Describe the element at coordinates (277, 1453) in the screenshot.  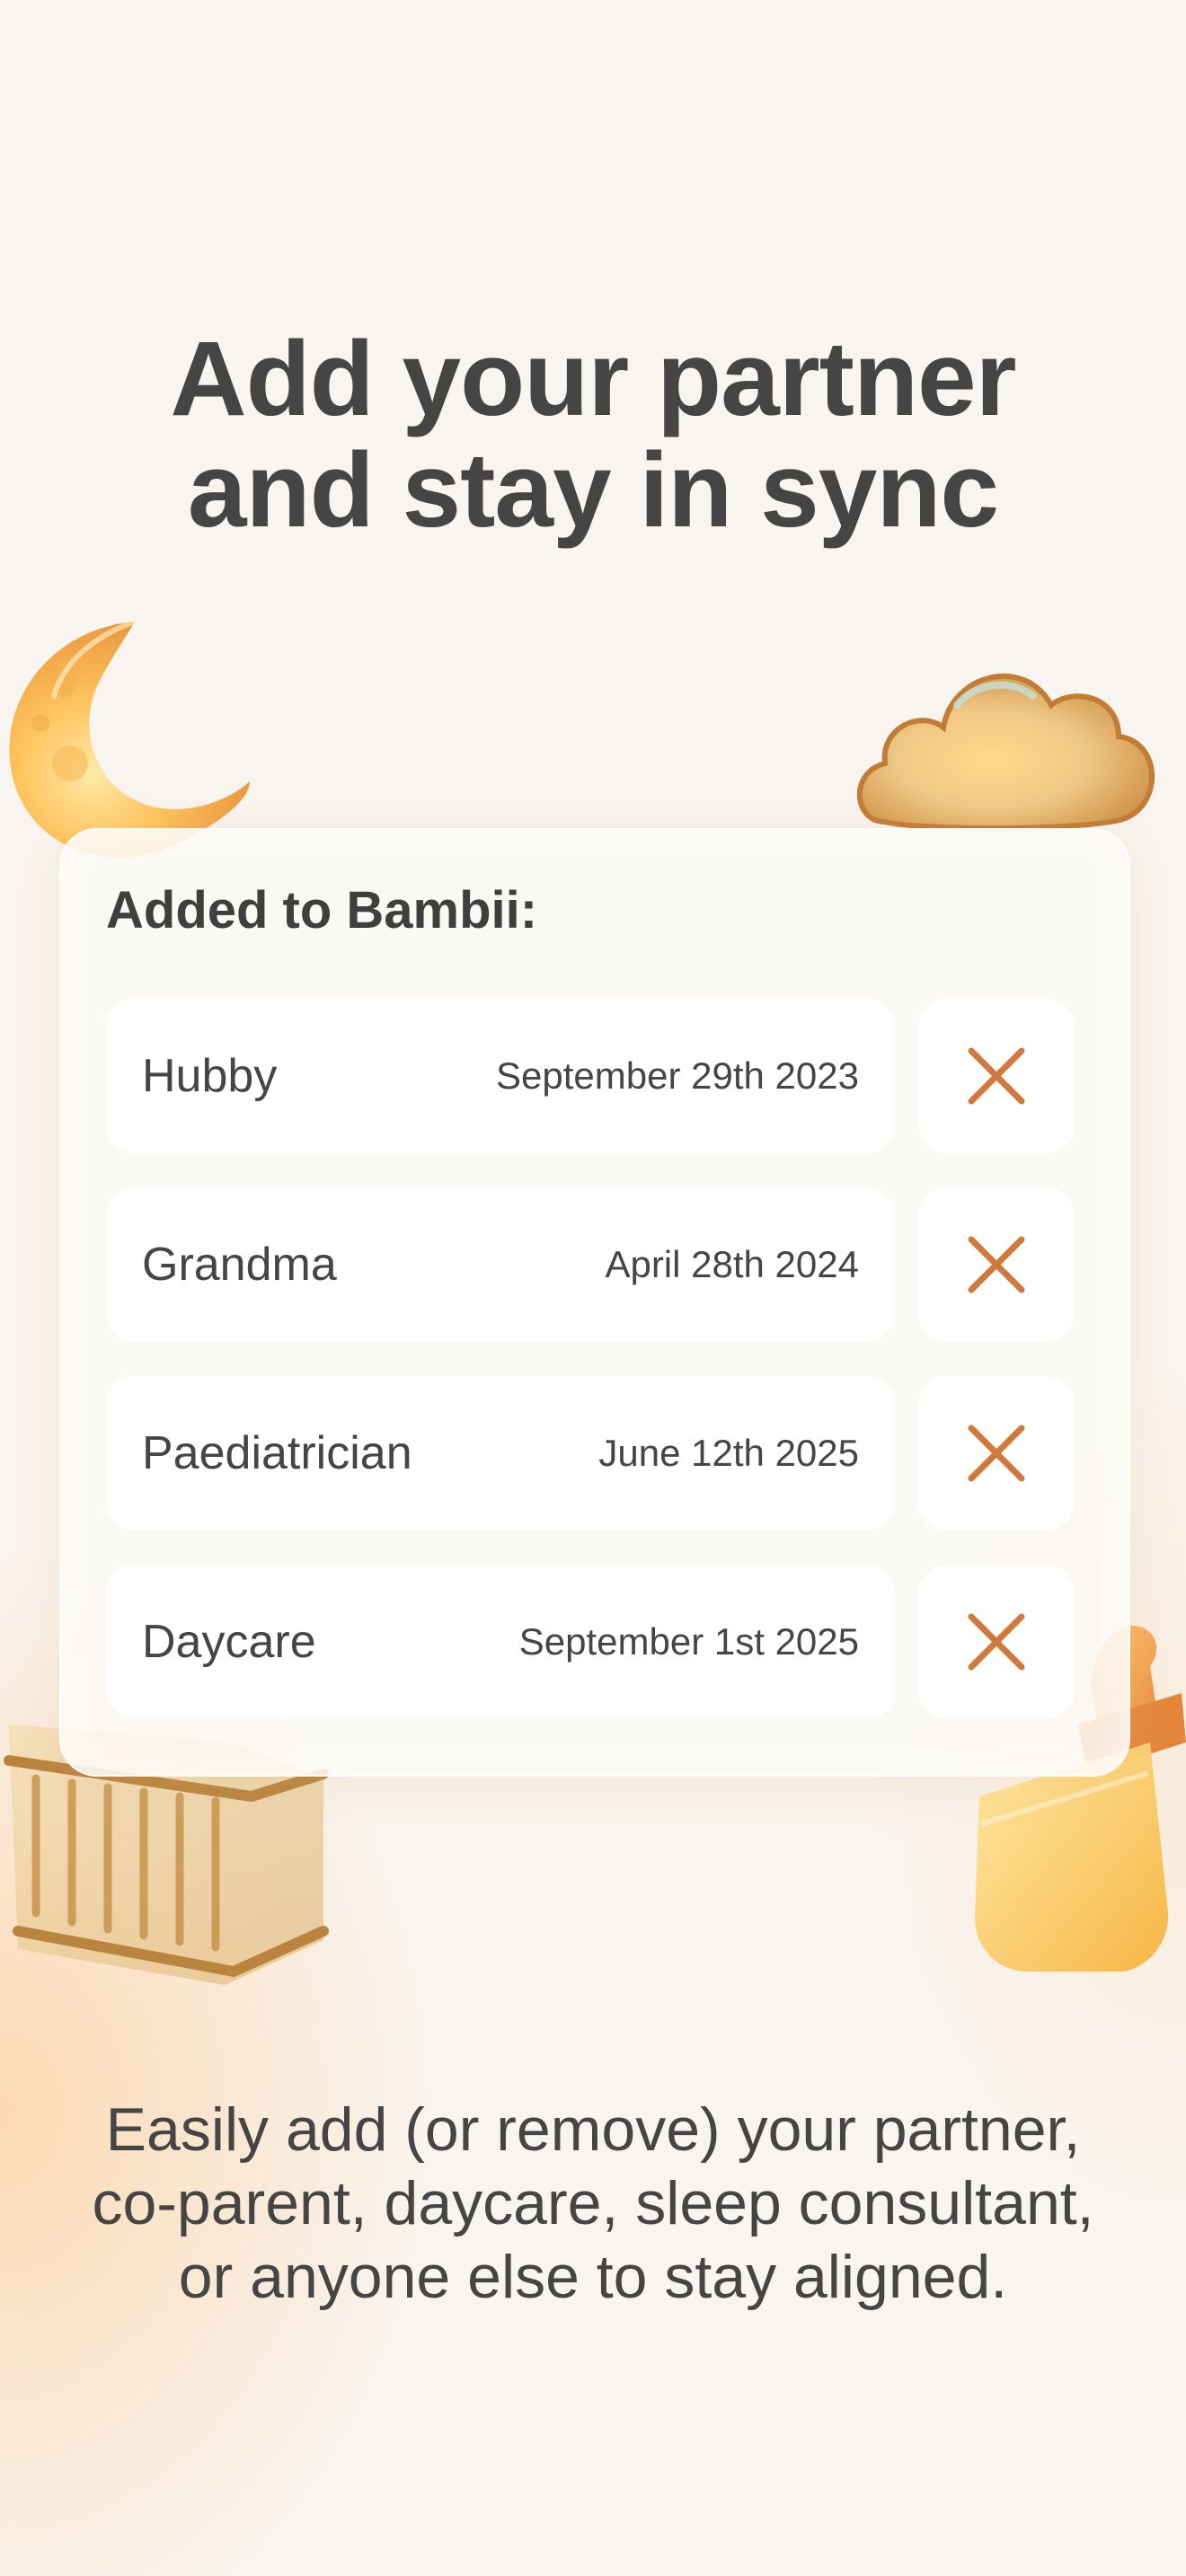
I see `list-item-name: Paediatrician` at that location.